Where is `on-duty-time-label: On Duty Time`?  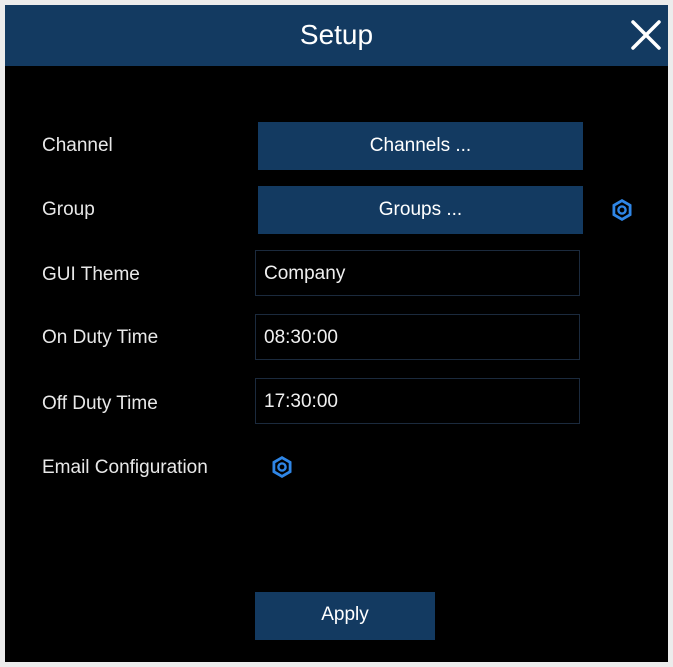 on-duty-time-label: On Duty Time is located at coordinates (100, 337).